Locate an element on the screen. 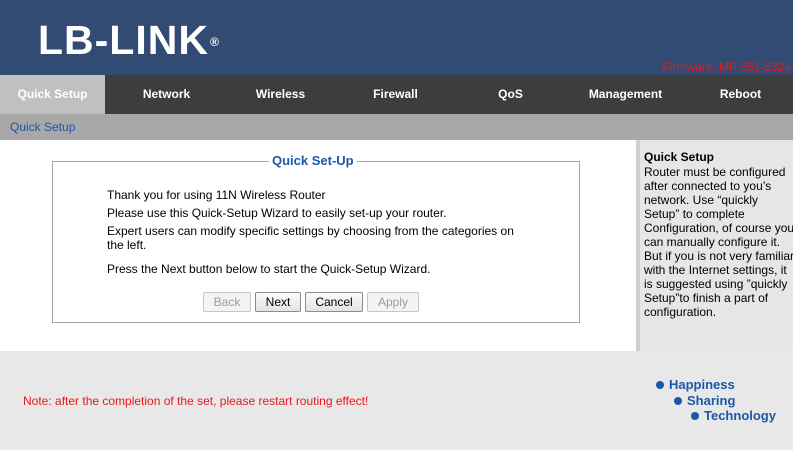 This screenshot has height=450, width=793. wizard-buttons: Back Next Cancel Apply is located at coordinates (311, 302).